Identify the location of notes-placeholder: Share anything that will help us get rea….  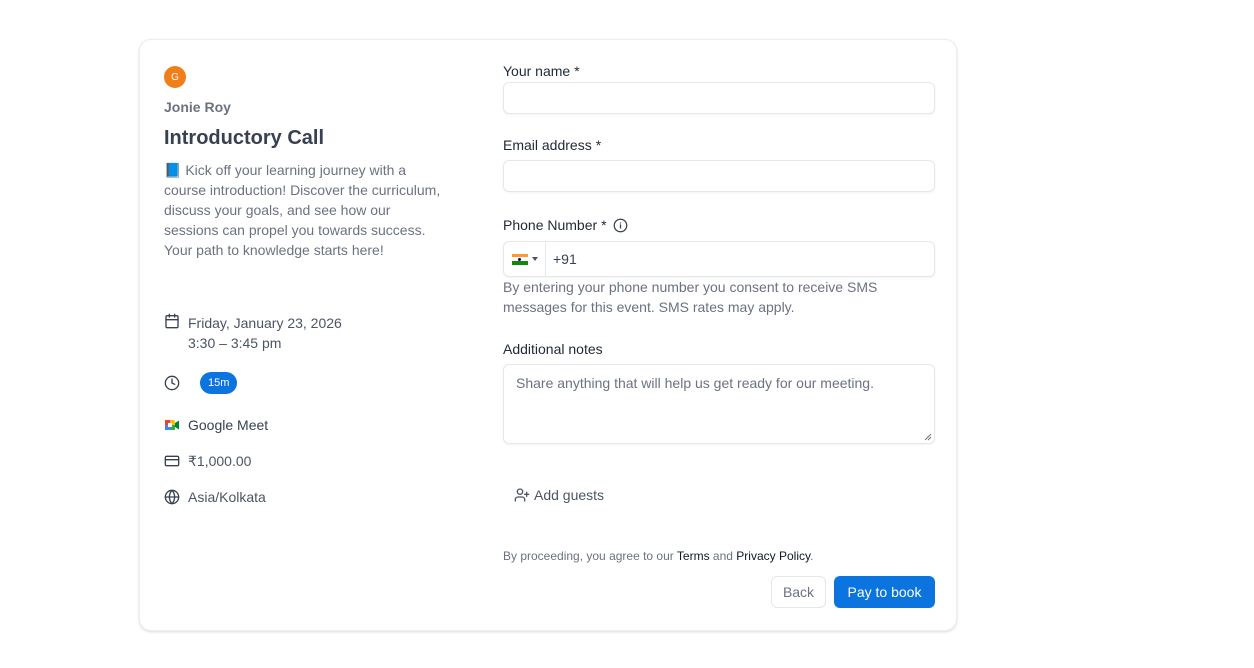
(695, 383).